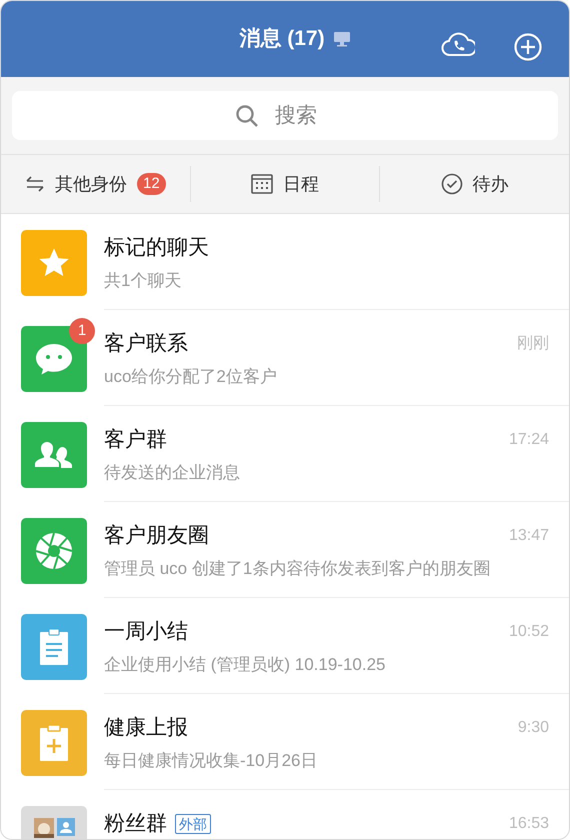 The width and height of the screenshot is (570, 840). Describe the element at coordinates (528, 824) in the screenshot. I see `chat-time: 16:53` at that location.